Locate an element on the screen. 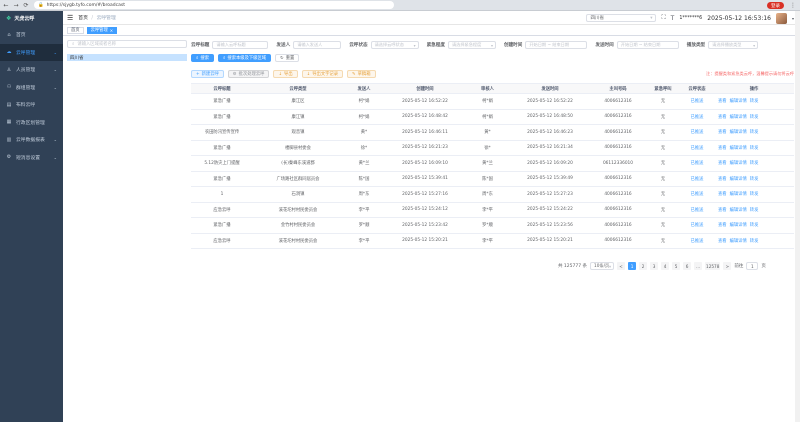 The height and width of the screenshot is (422, 800). next-page-button: > is located at coordinates (727, 266).